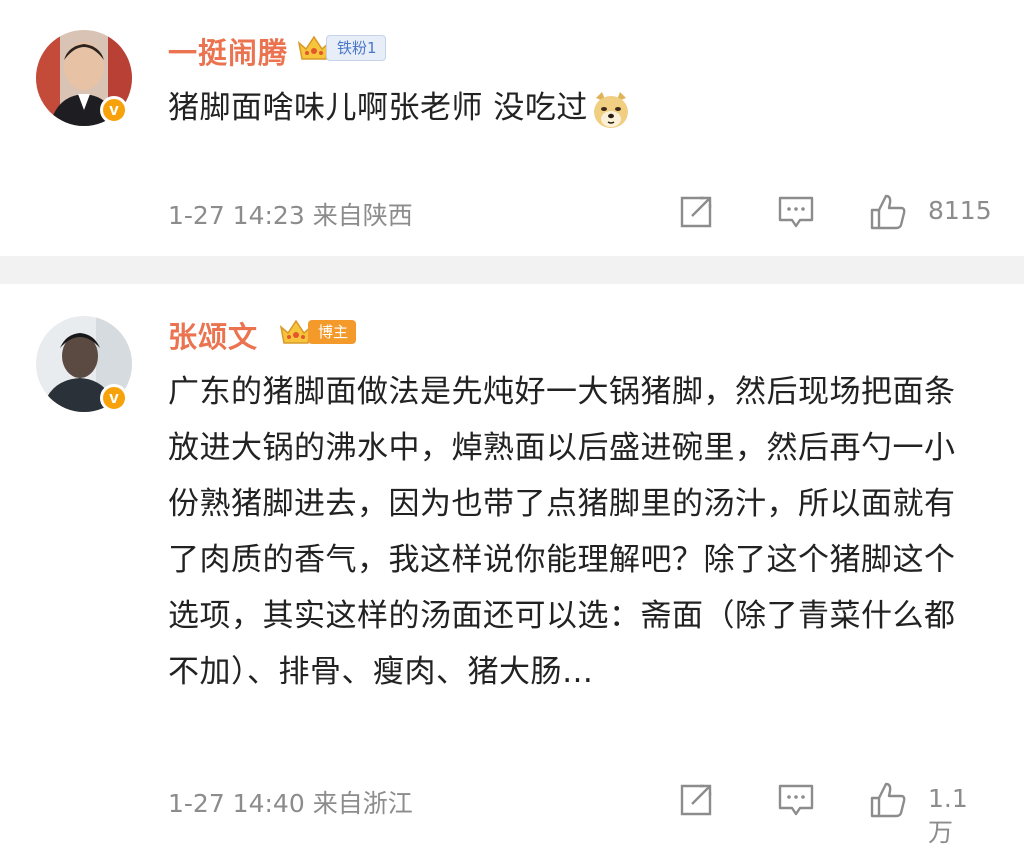 This screenshot has height=849, width=1024. Describe the element at coordinates (362, 803) in the screenshot. I see `location: 来自浙江` at that location.